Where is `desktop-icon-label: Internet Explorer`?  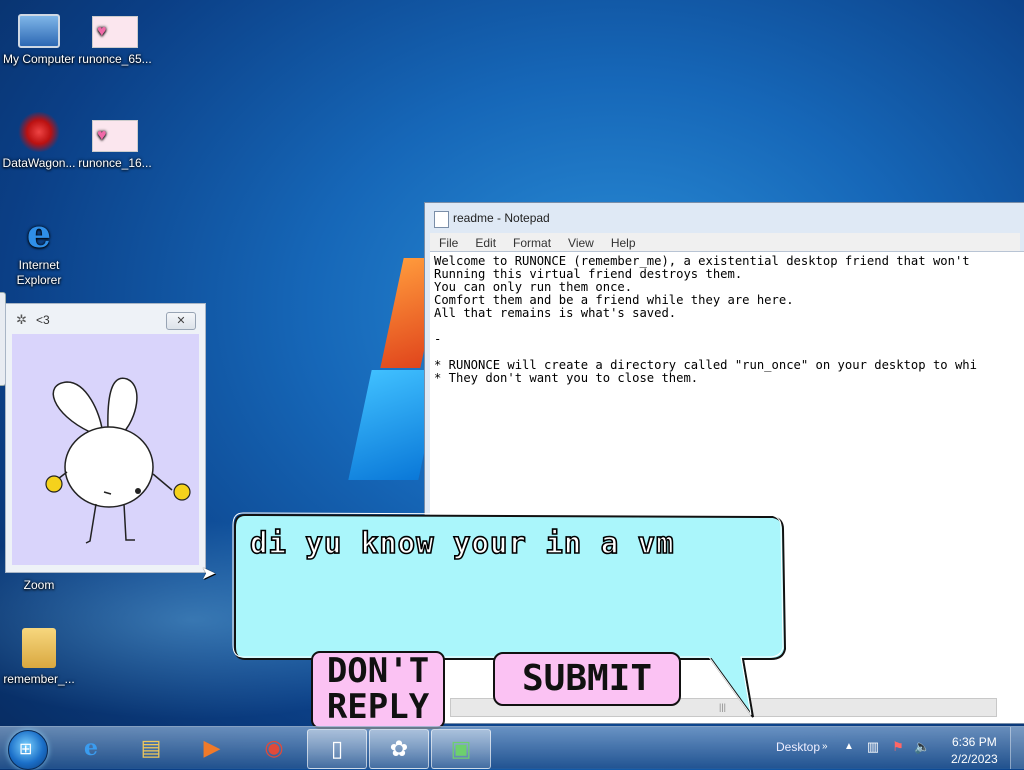
desktop-icon-label: Internet Explorer is located at coordinates (39, 272).